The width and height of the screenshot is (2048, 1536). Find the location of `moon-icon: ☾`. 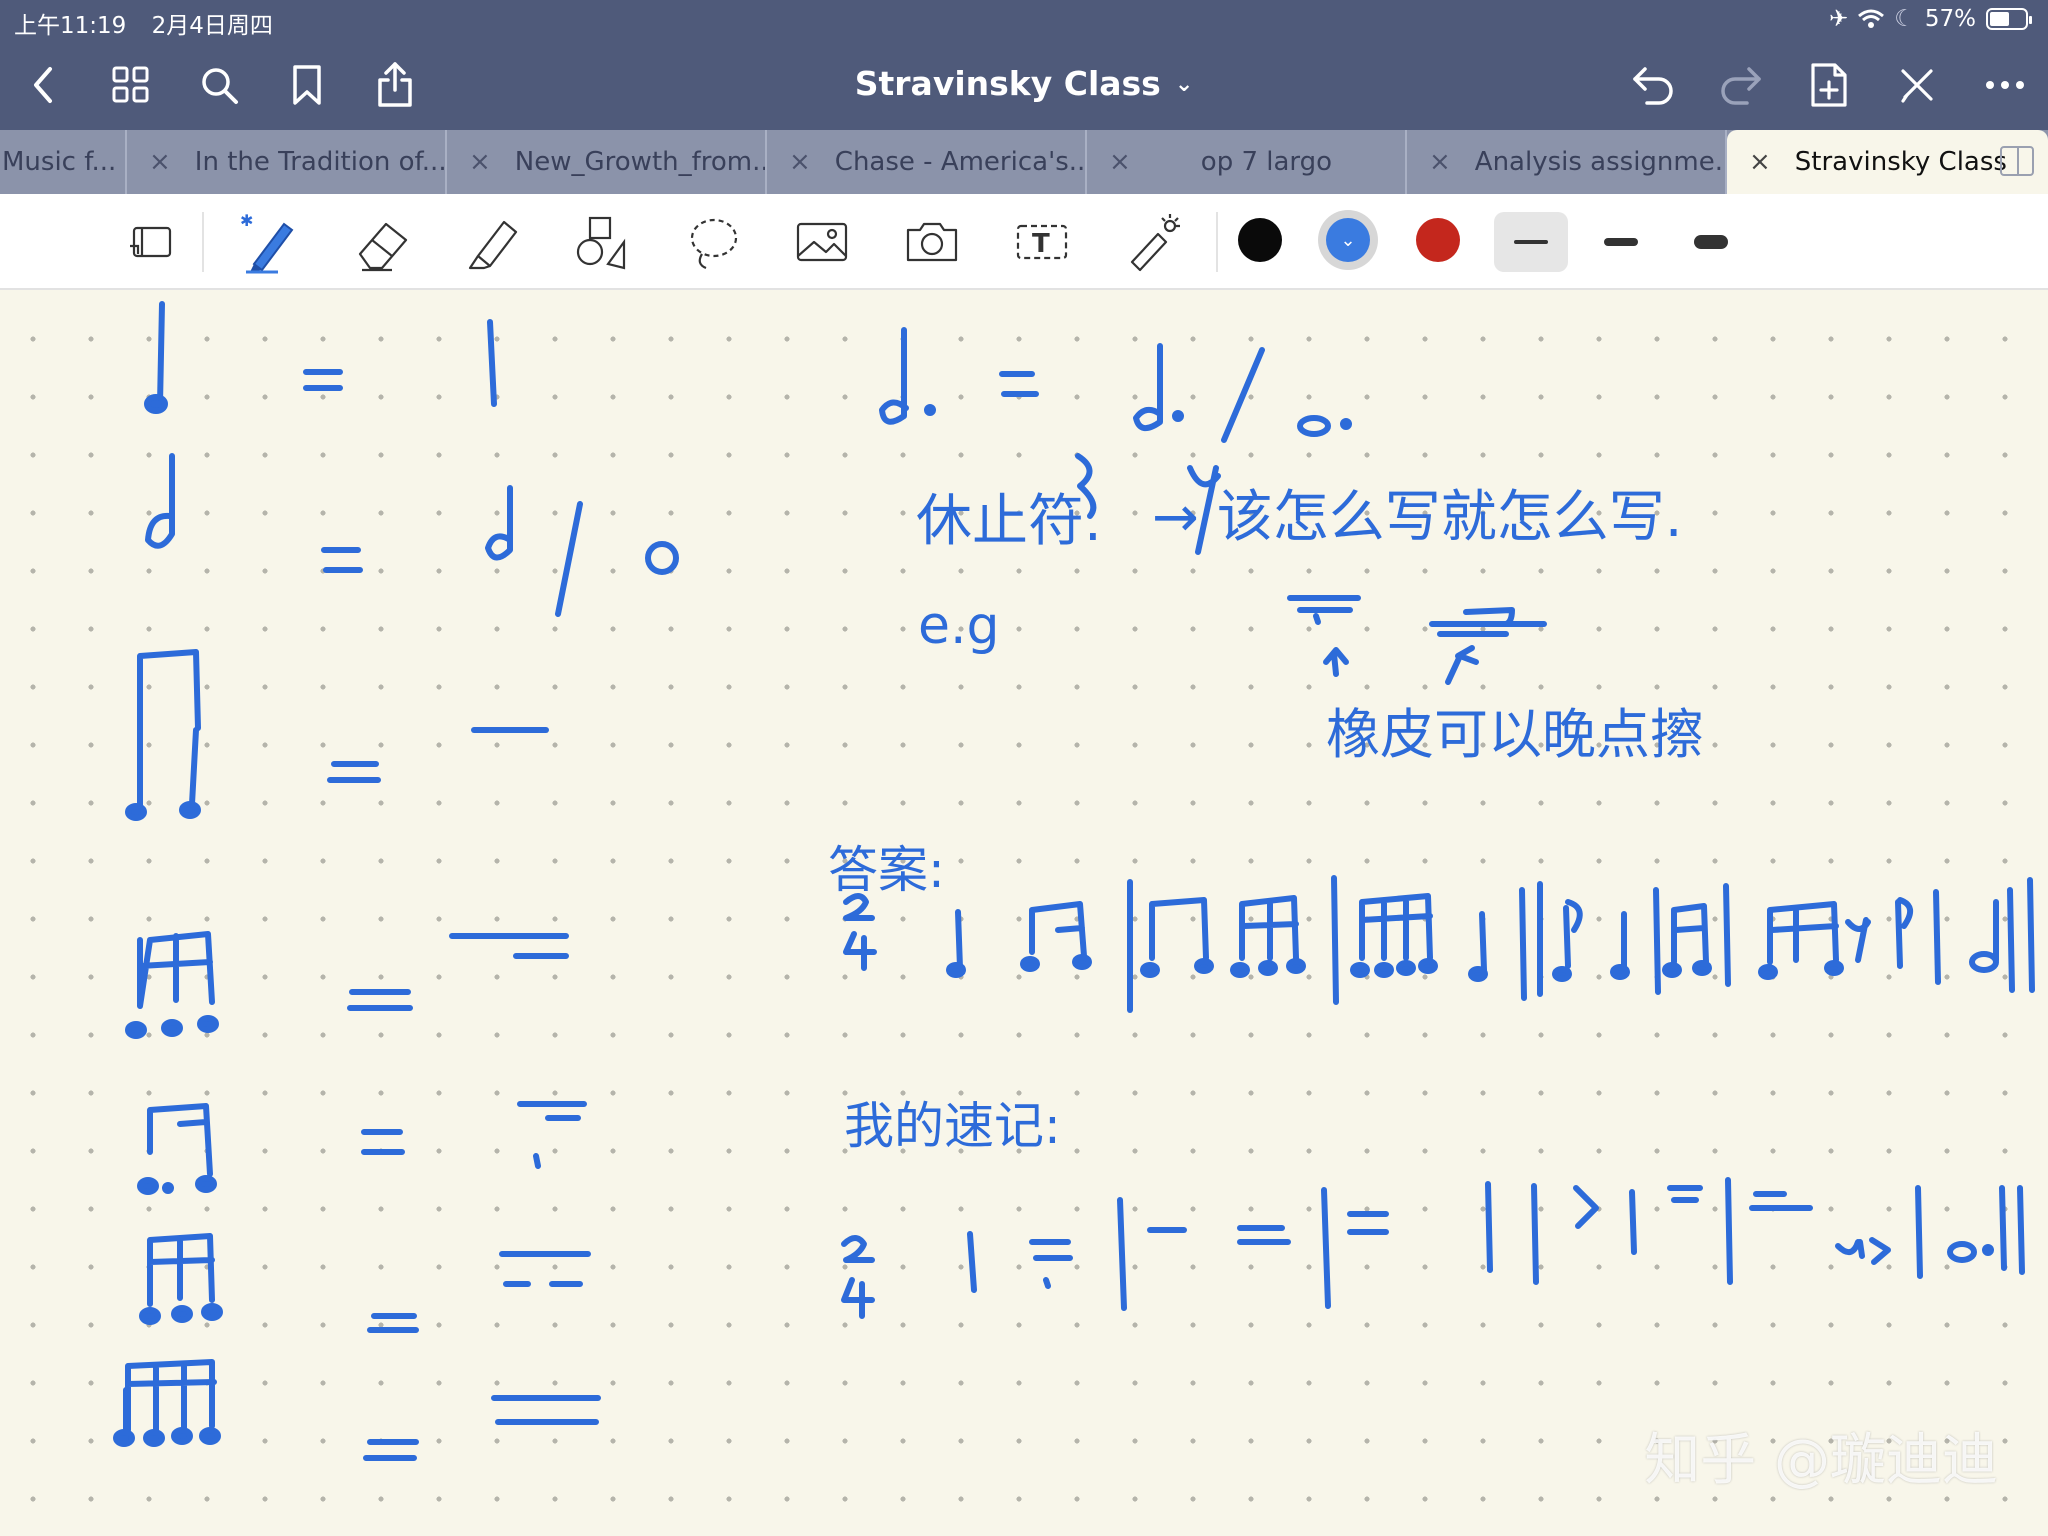

moon-icon: ☾ is located at coordinates (1904, 19).